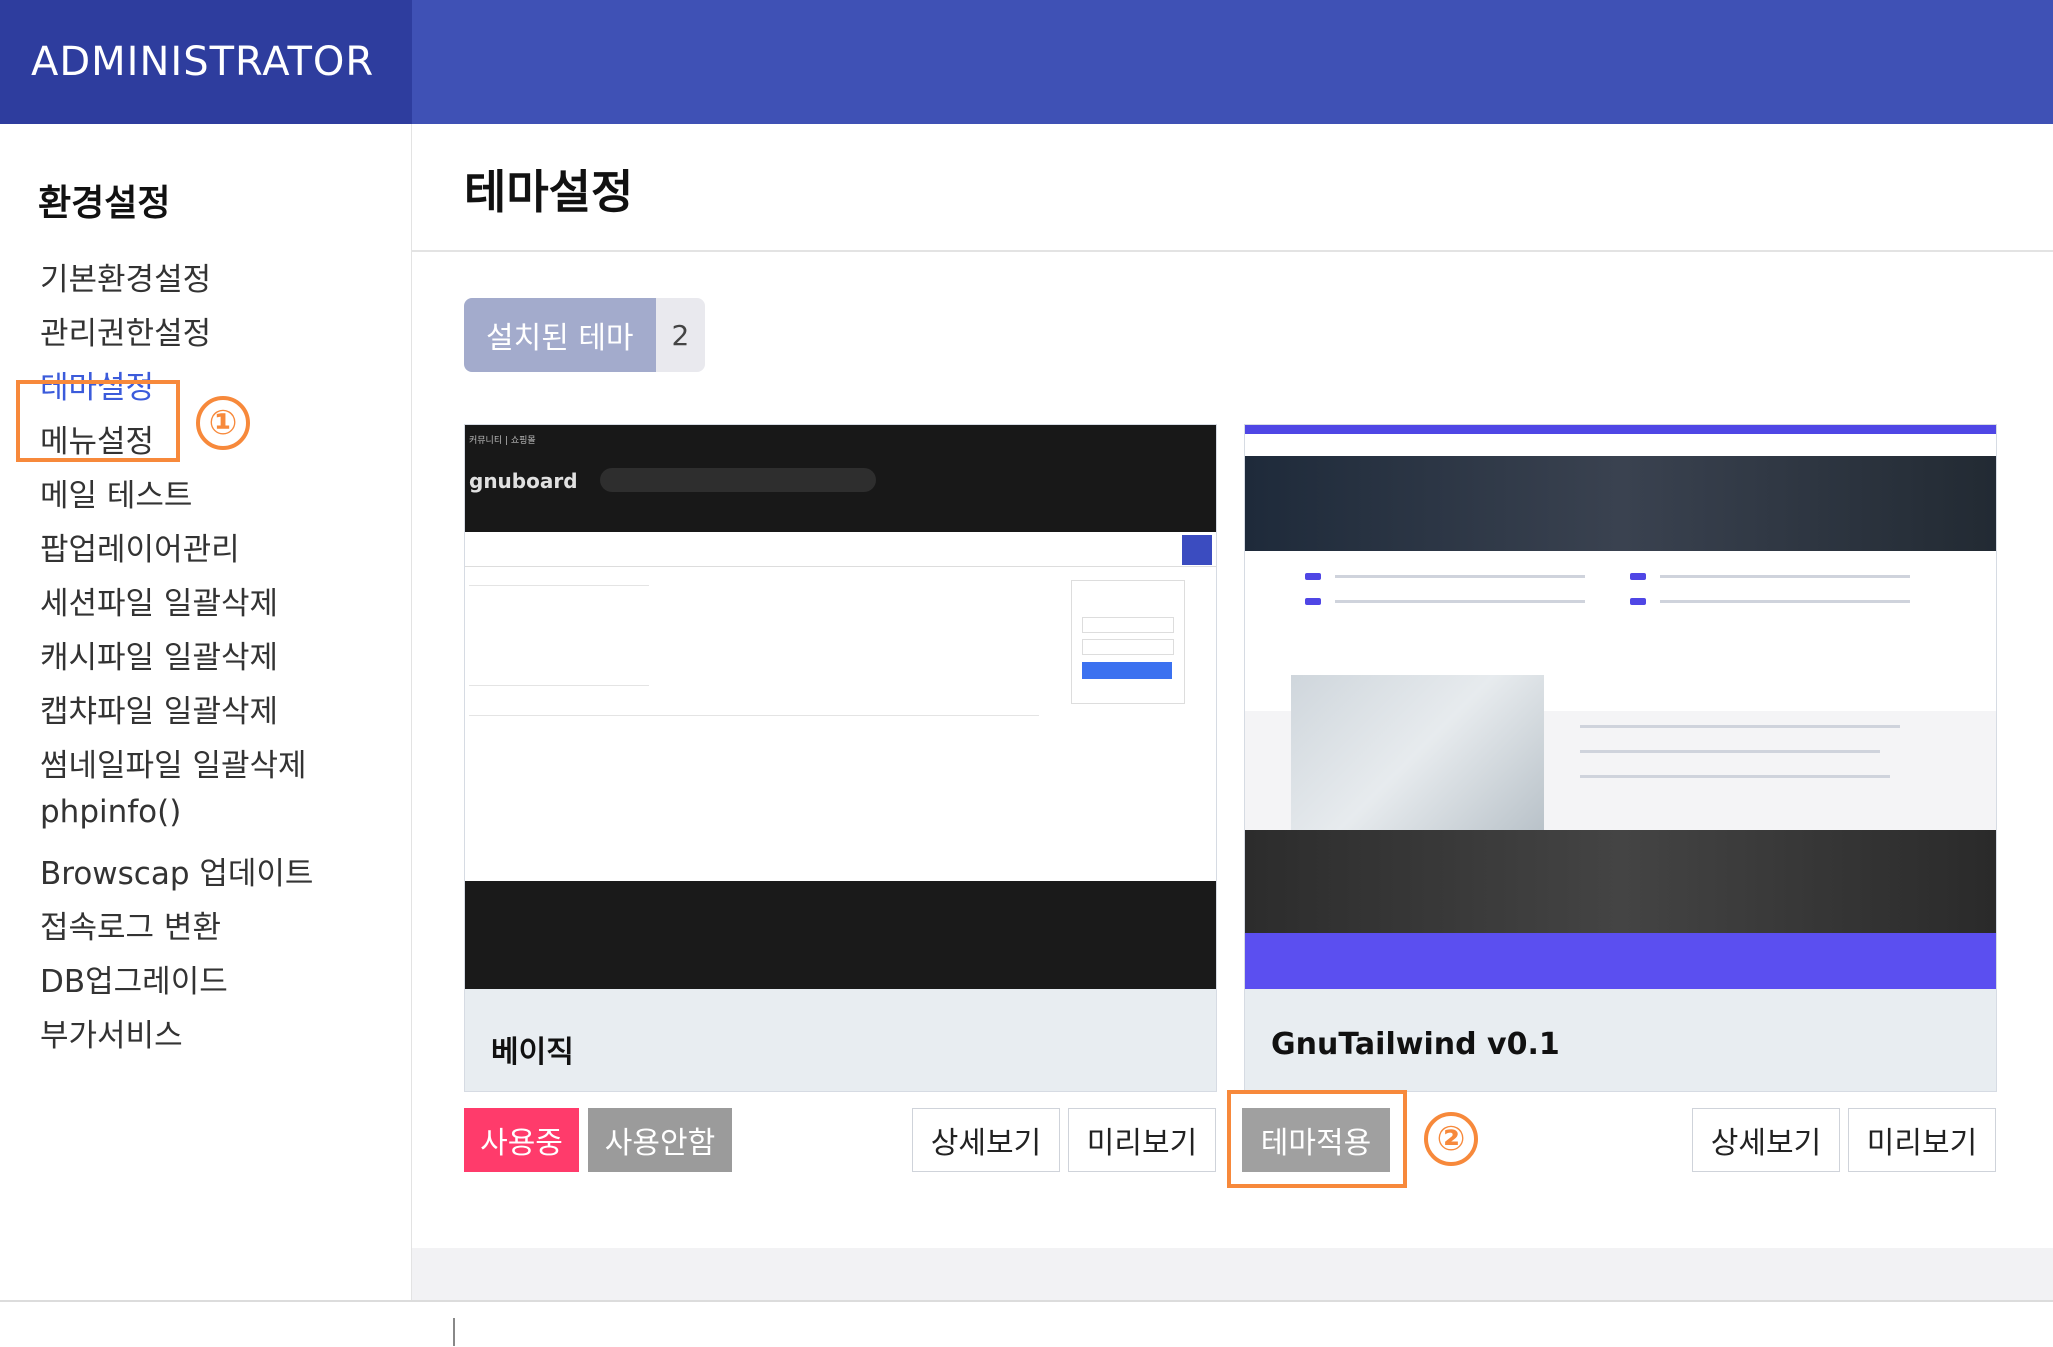  I want to click on page-title: 테마설정, so click(549, 192).